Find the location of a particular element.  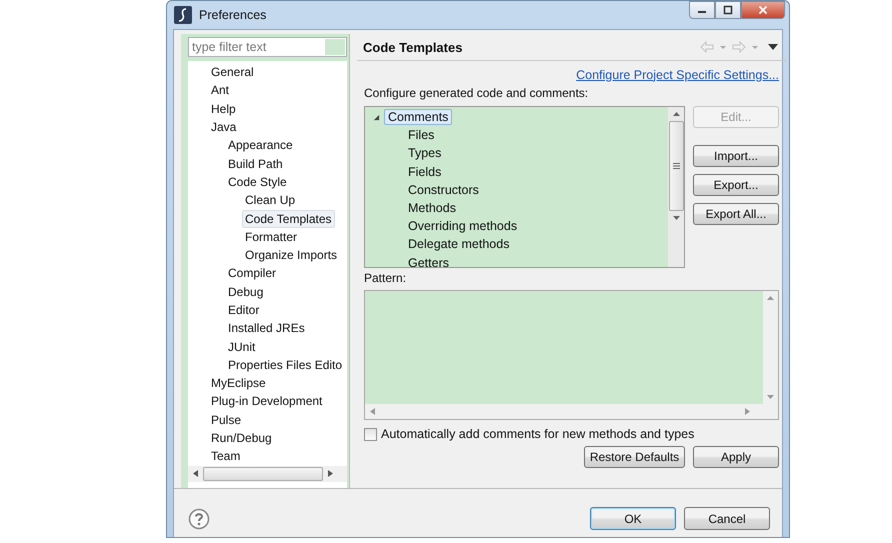

tree-item: Code Templates is located at coordinates (288, 219).